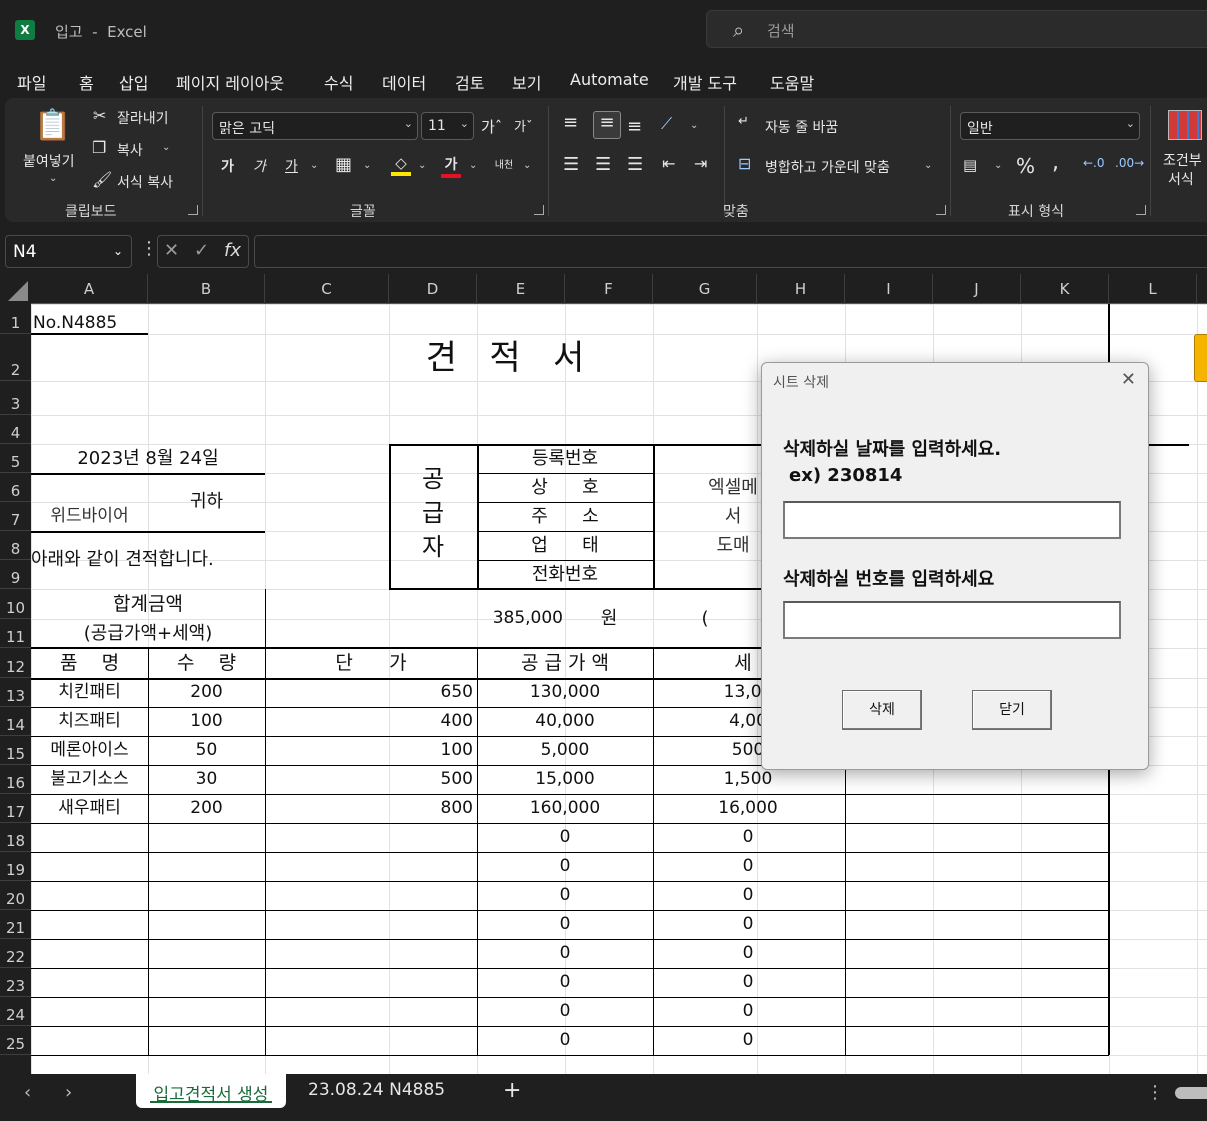 The image size is (1207, 1121). I want to click on copy-button: 복사, so click(130, 150).